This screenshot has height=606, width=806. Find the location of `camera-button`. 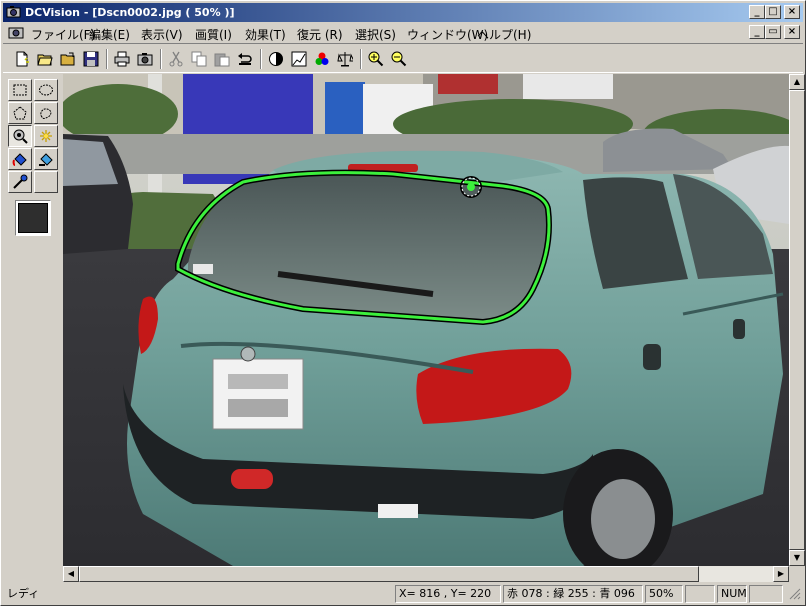

camera-button is located at coordinates (145, 59).